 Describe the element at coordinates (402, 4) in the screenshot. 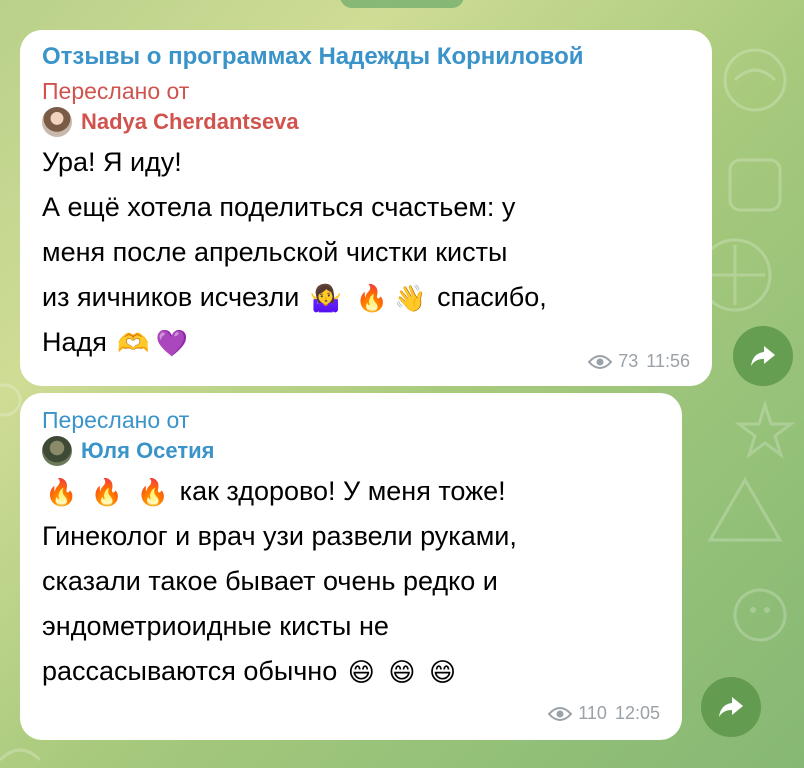

I see `top-date-pill` at that location.